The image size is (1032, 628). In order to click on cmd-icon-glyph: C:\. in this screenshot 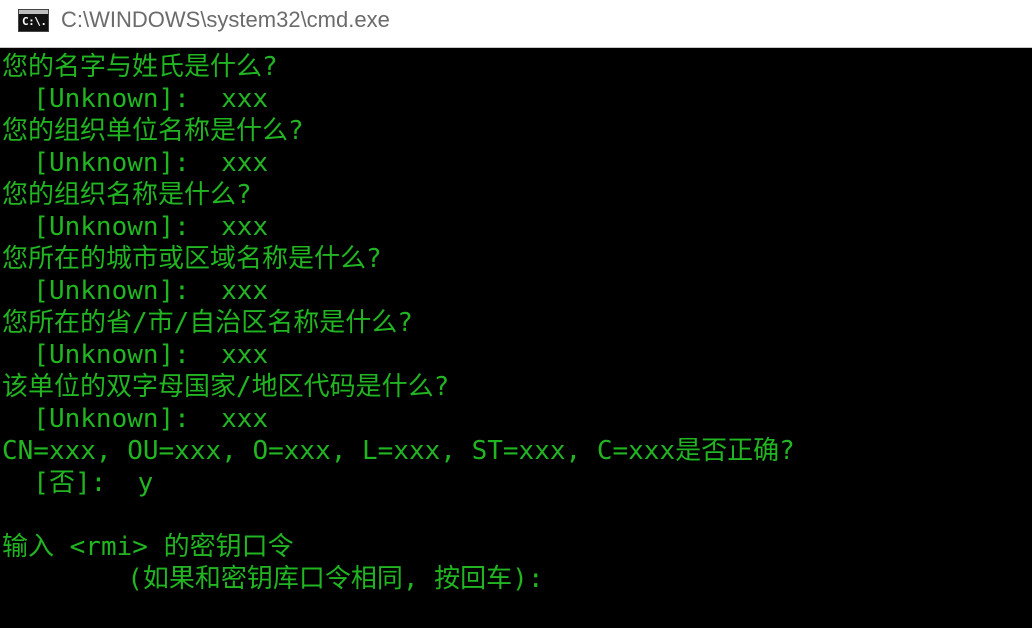, I will do `click(34, 21)`.